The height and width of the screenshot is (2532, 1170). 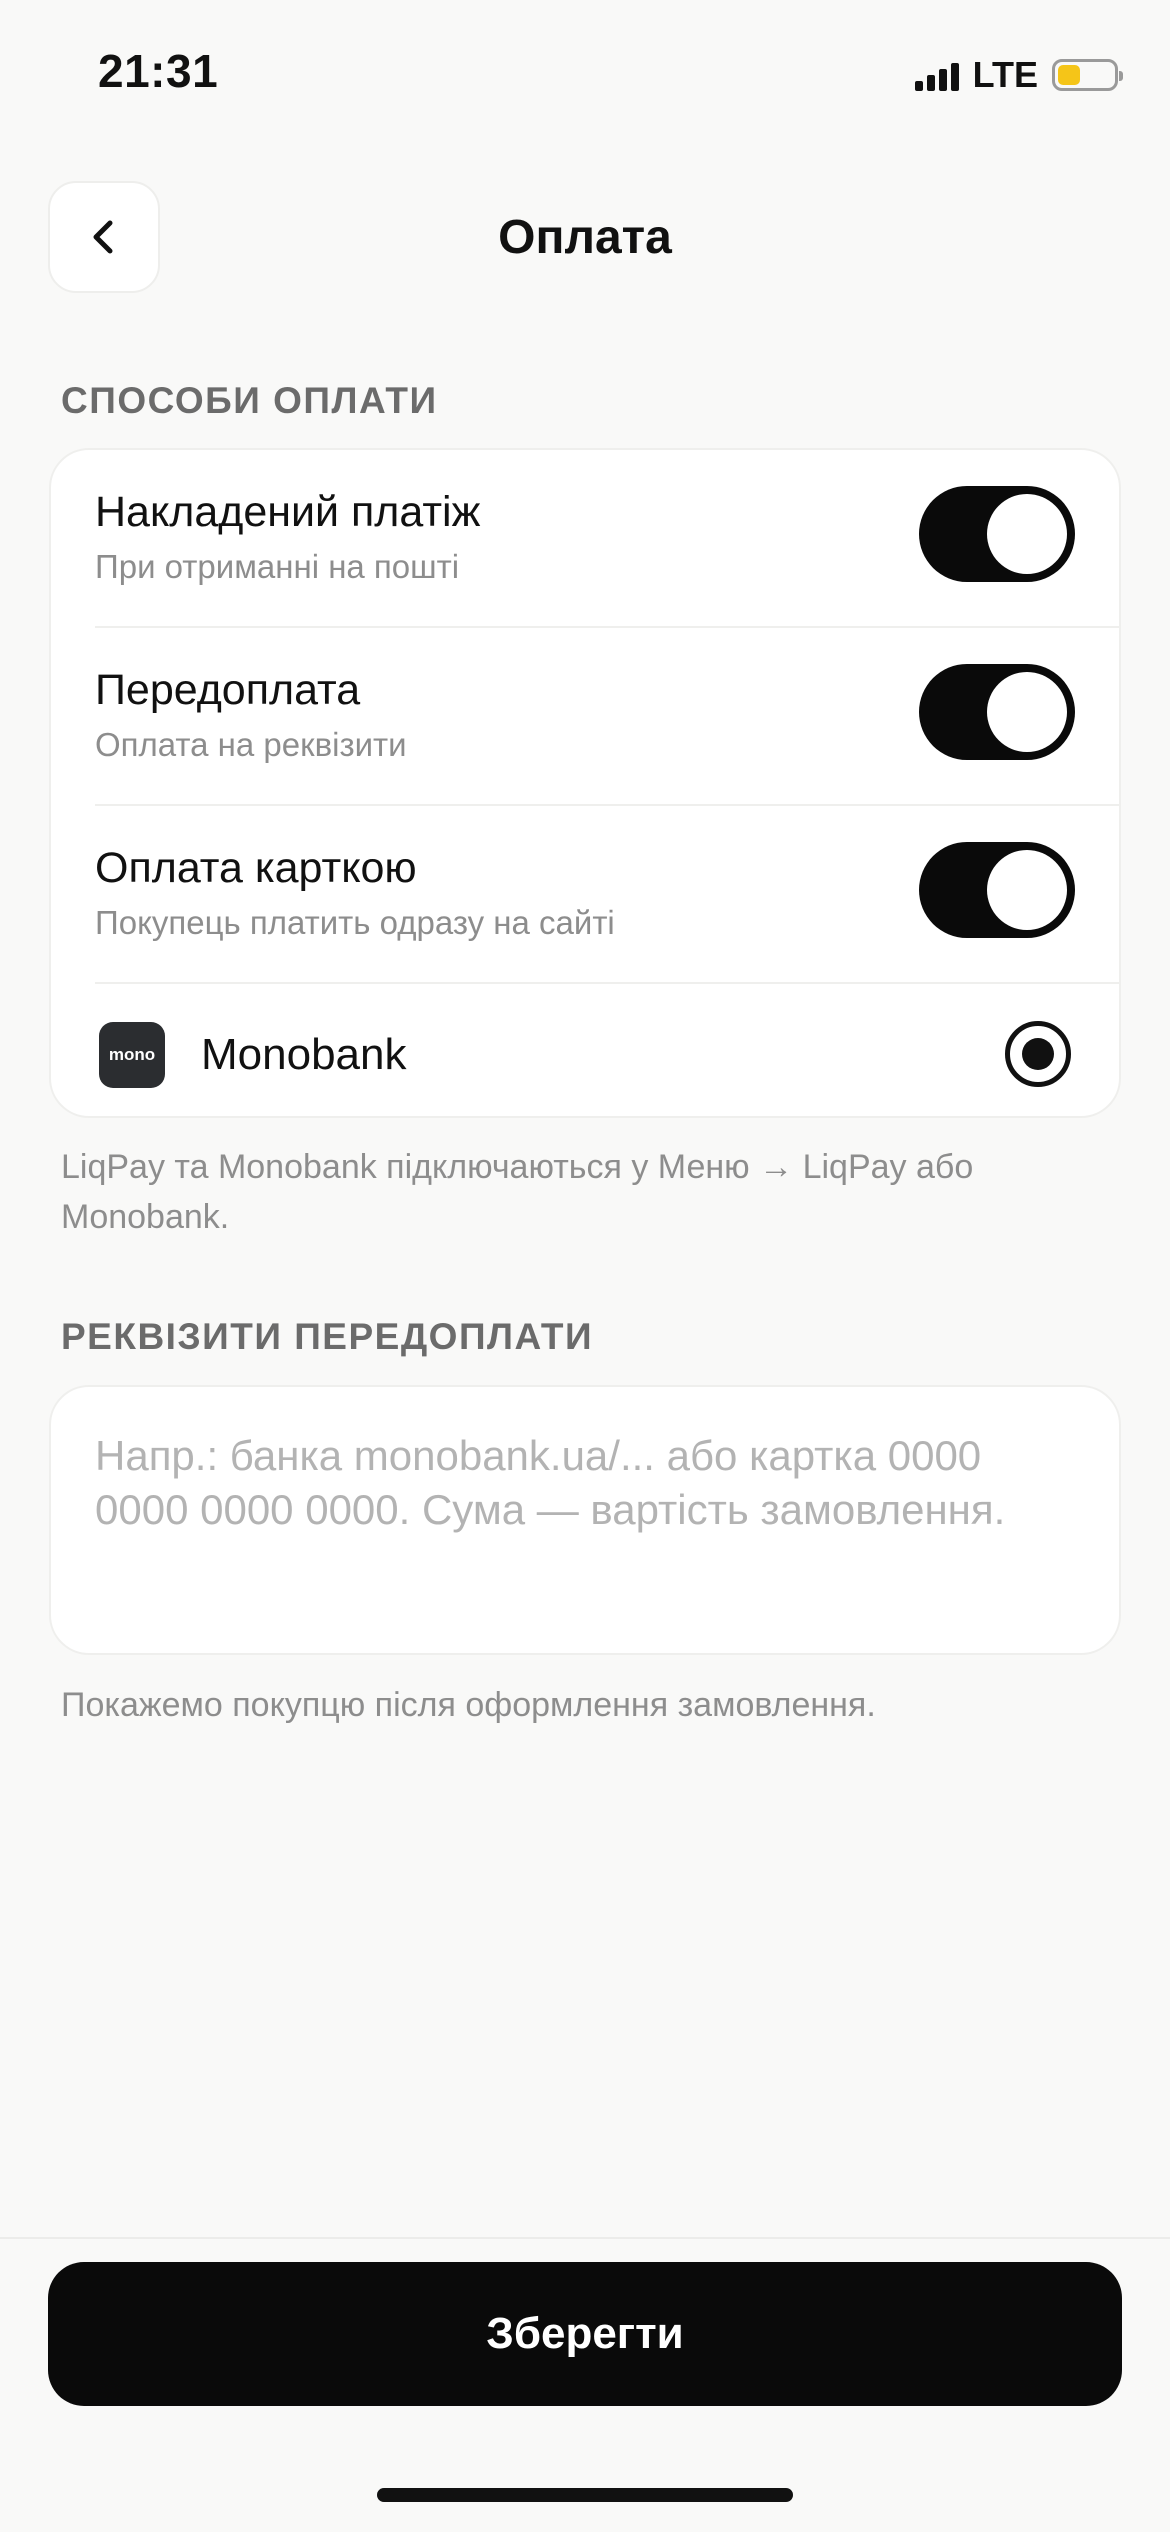 I want to click on section-label-payment-methods: СПОСОБИ ОПЛАТИ, so click(x=249, y=400).